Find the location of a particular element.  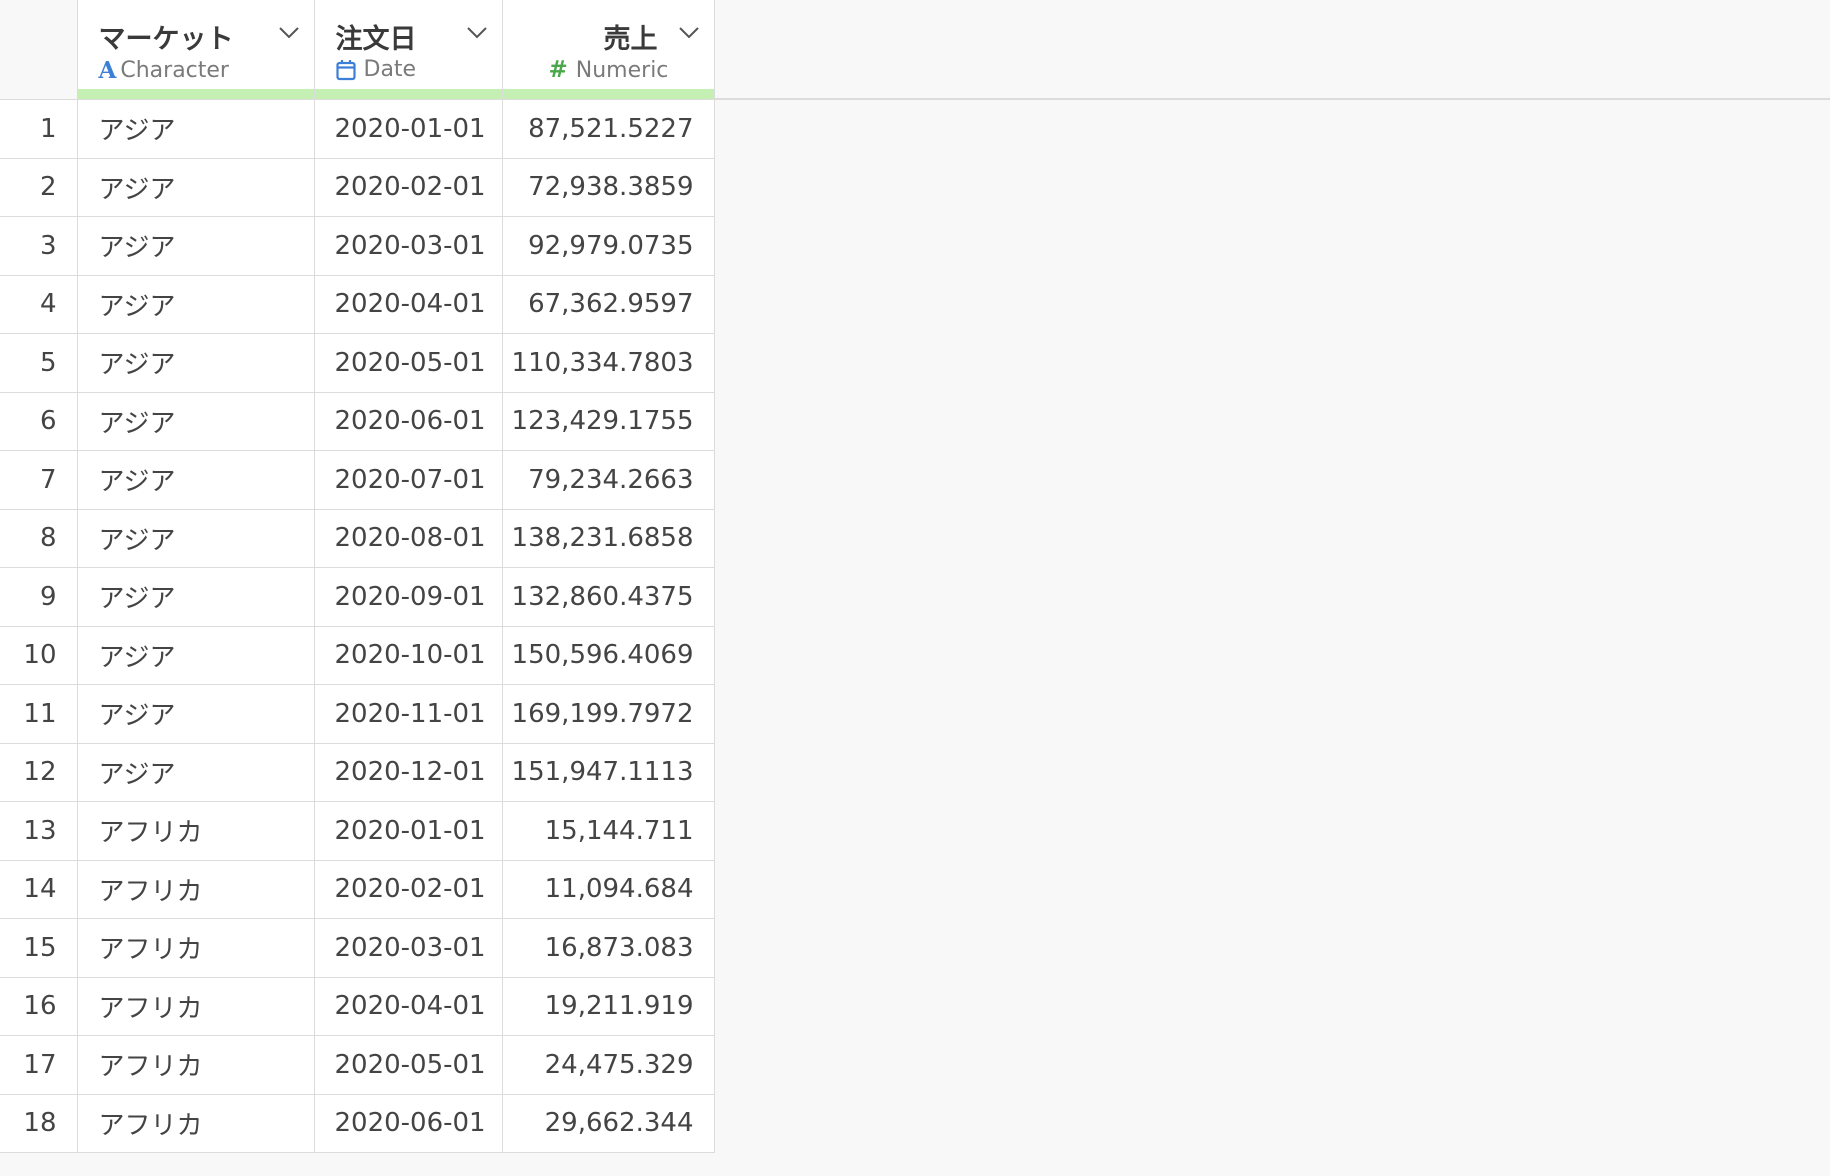

table-row: 4 アジア 2020-04-01 67,362.9597 is located at coordinates (357, 304).